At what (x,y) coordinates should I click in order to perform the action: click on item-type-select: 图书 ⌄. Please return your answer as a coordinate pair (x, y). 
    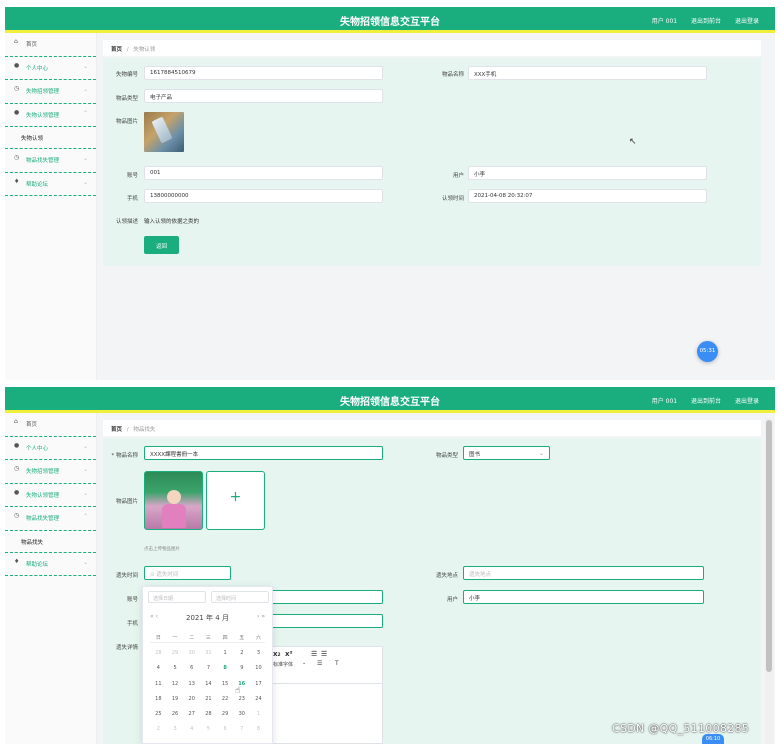
    Looking at the image, I should click on (506, 453).